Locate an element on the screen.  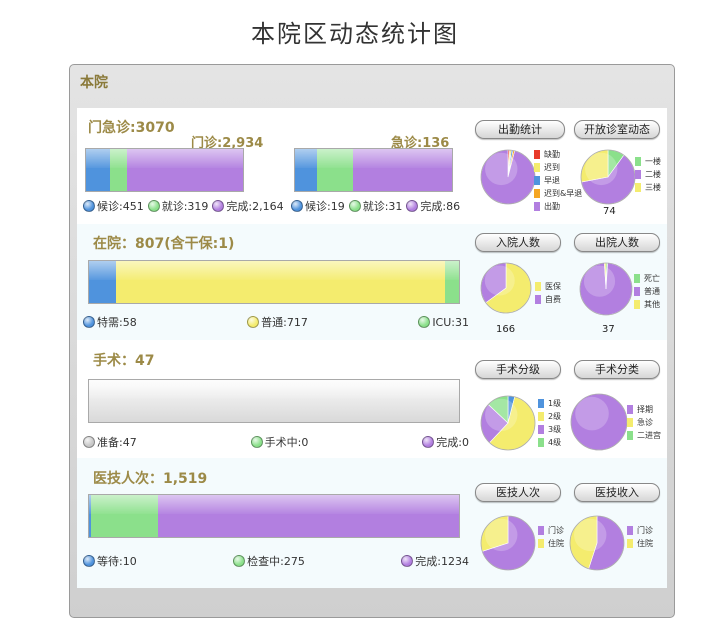
pie-legend-item: 三楼 is located at coordinates (648, 187).